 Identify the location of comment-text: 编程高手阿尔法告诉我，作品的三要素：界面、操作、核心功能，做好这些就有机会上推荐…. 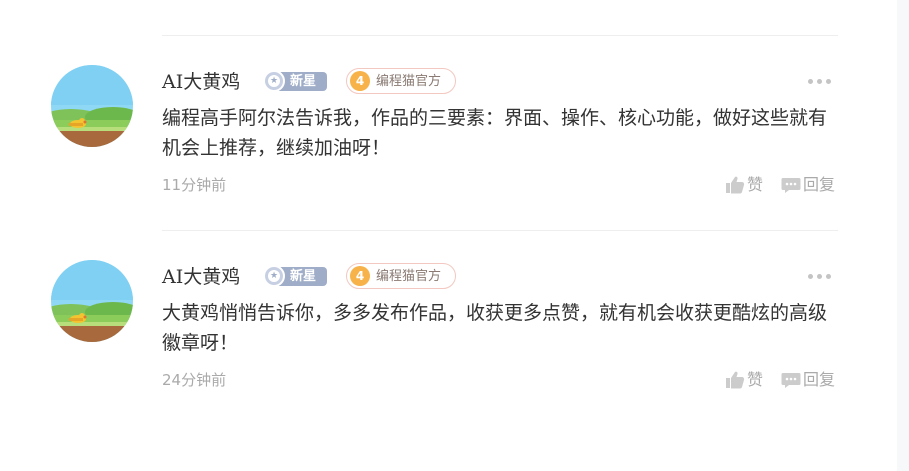
(495, 133).